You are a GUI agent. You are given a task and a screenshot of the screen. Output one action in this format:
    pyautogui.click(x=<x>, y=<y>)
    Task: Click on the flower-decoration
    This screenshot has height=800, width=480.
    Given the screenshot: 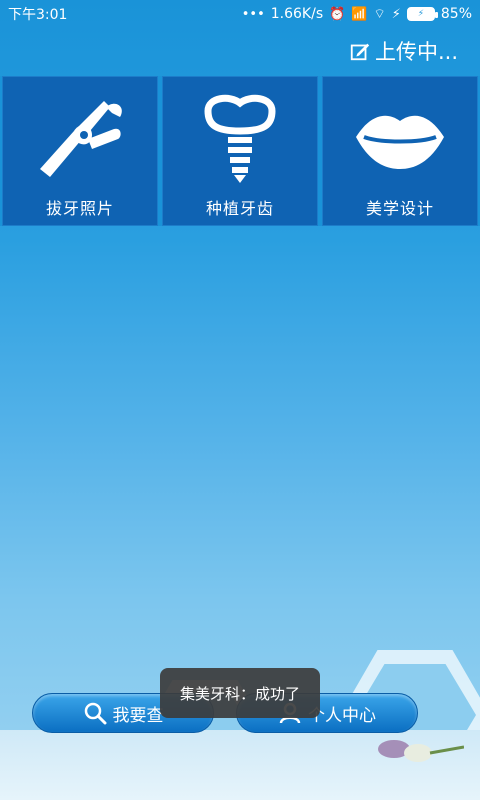 What is the action you would take?
    pyautogui.click(x=421, y=751)
    